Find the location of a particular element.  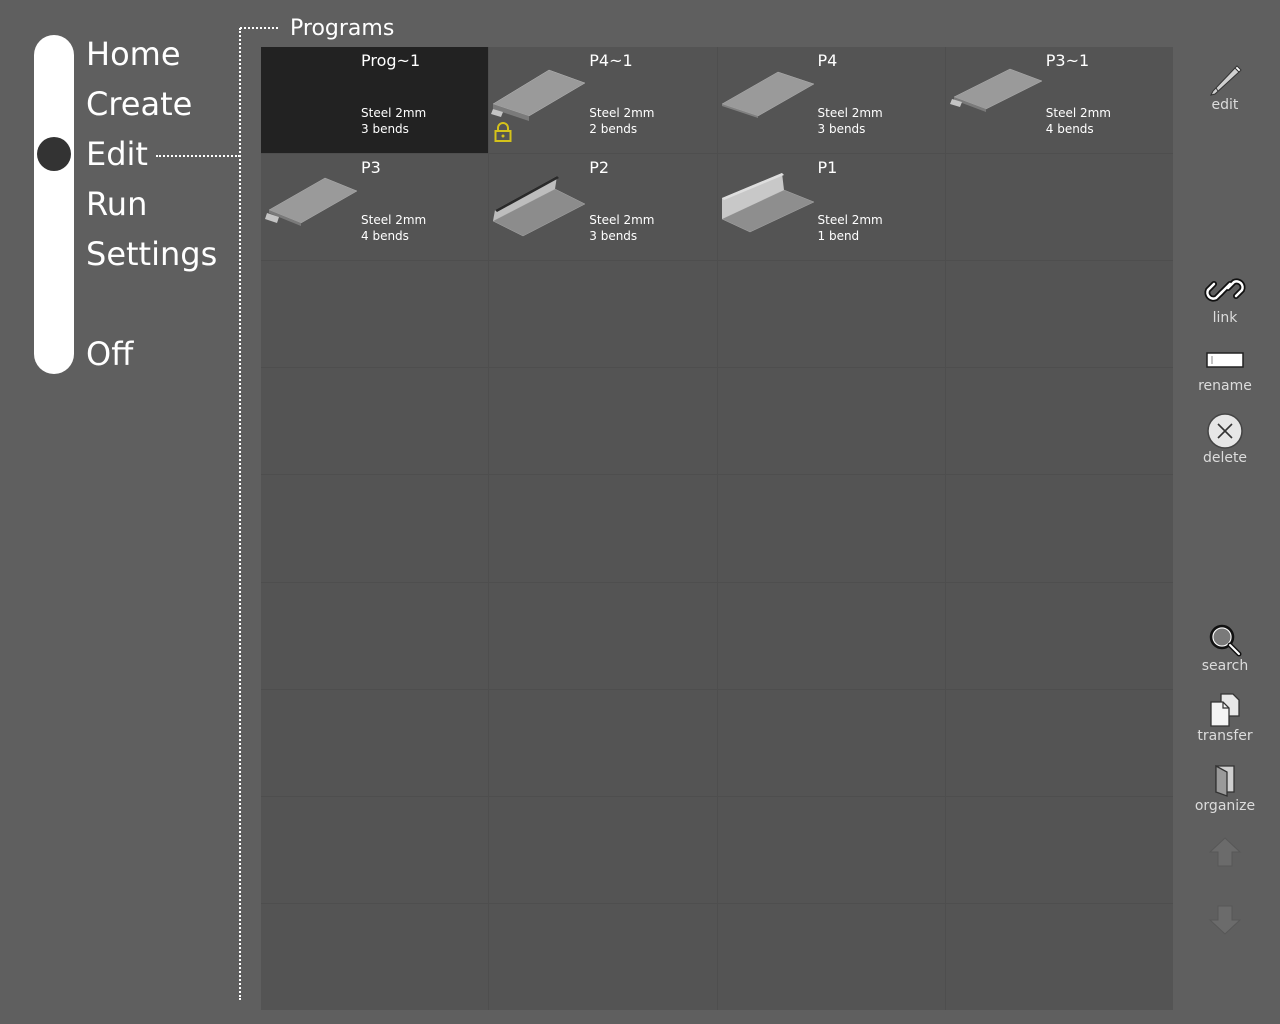

edit-label: edit is located at coordinates (1225, 105).